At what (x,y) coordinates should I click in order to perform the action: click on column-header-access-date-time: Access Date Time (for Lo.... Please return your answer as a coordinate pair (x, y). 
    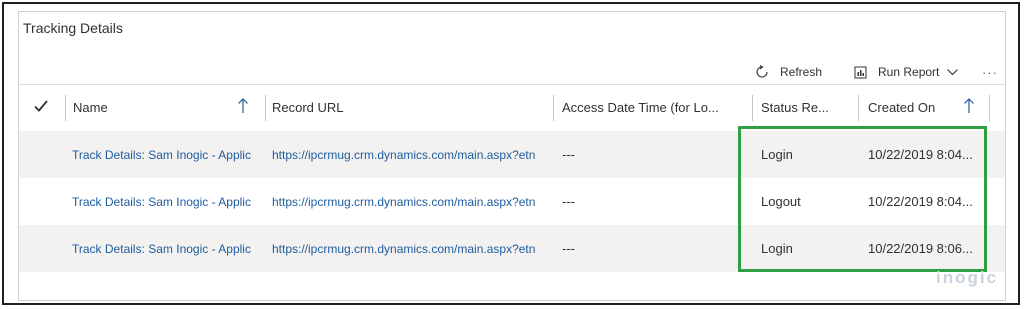
    Looking at the image, I should click on (640, 107).